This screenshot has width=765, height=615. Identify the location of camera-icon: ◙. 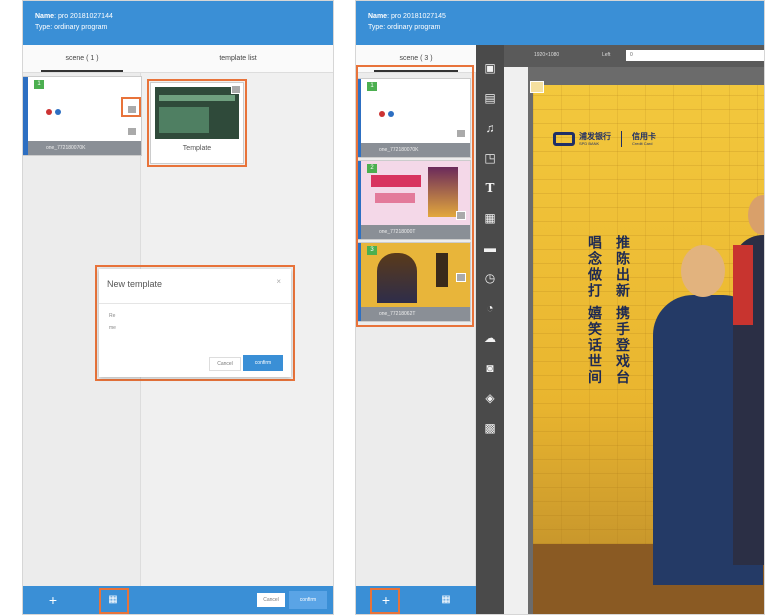
(490, 368).